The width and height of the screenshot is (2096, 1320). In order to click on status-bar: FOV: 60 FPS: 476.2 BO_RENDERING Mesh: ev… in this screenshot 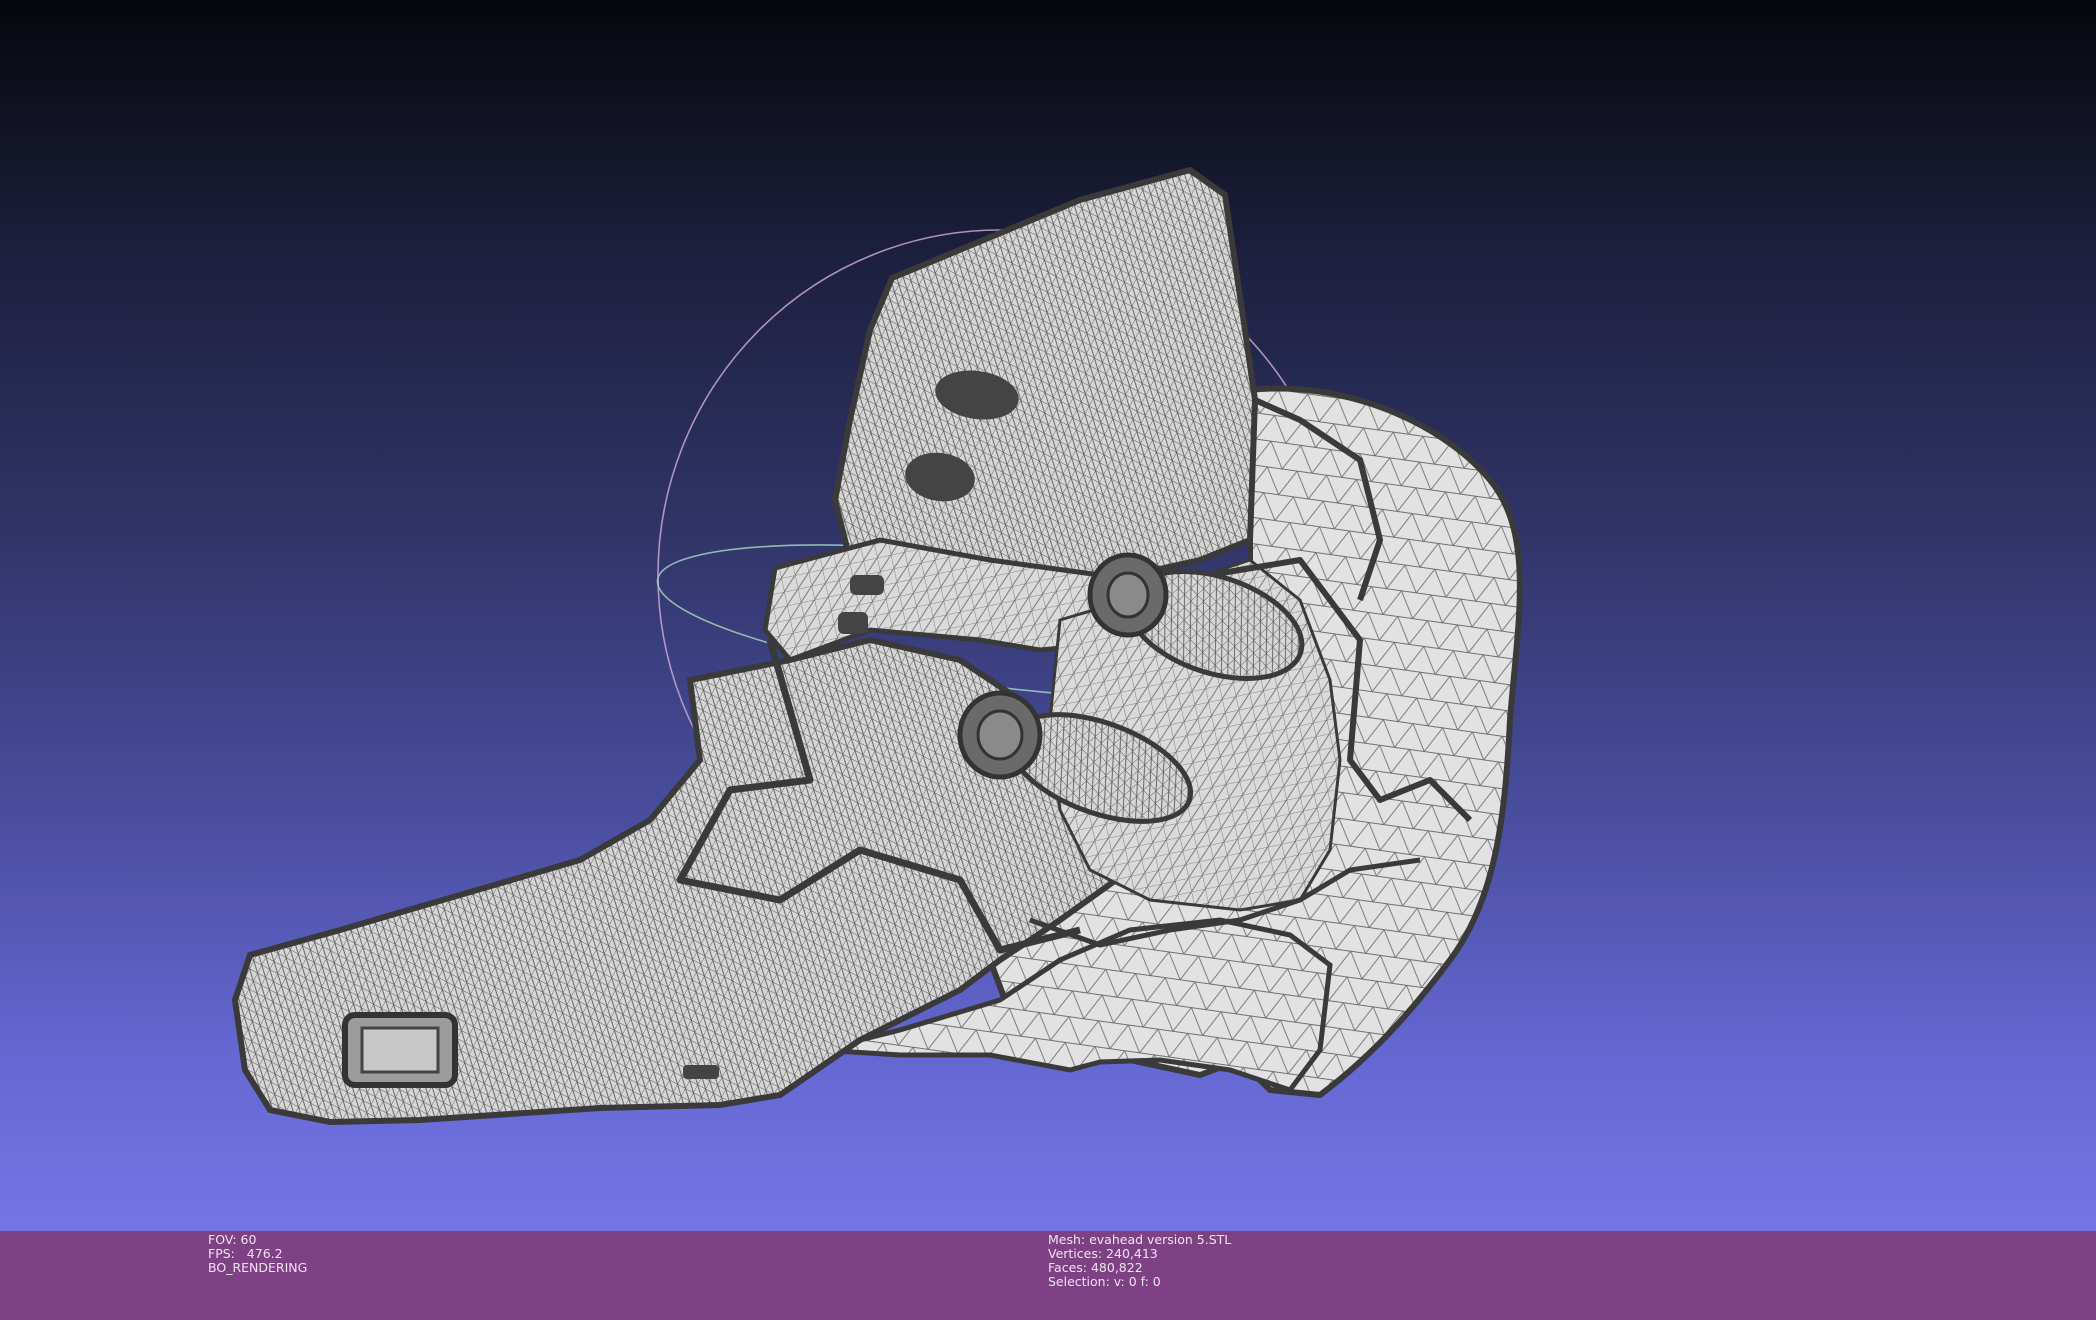, I will do `click(1048, 1275)`.